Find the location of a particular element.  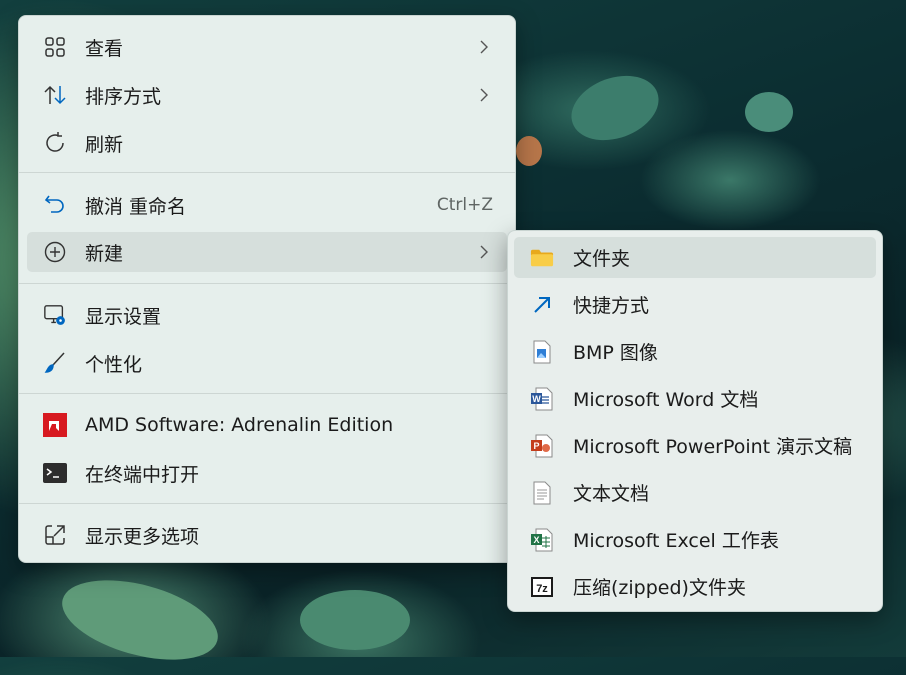

submenu-item-label: Microsoft PowerPoint 演示文稿 is located at coordinates (713, 447).